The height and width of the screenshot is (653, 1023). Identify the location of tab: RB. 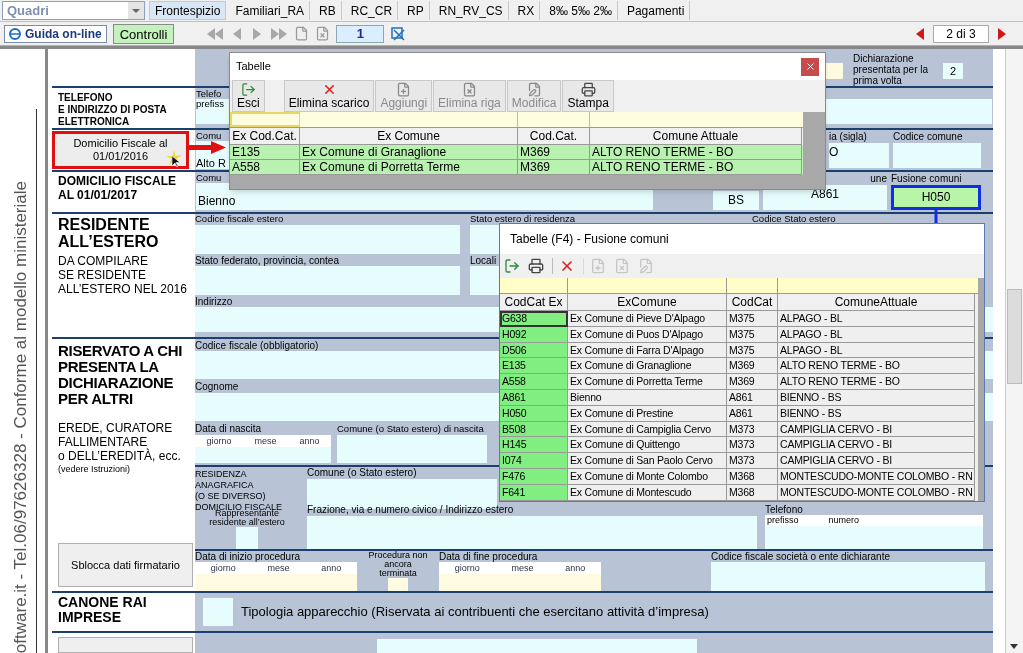
(328, 10).